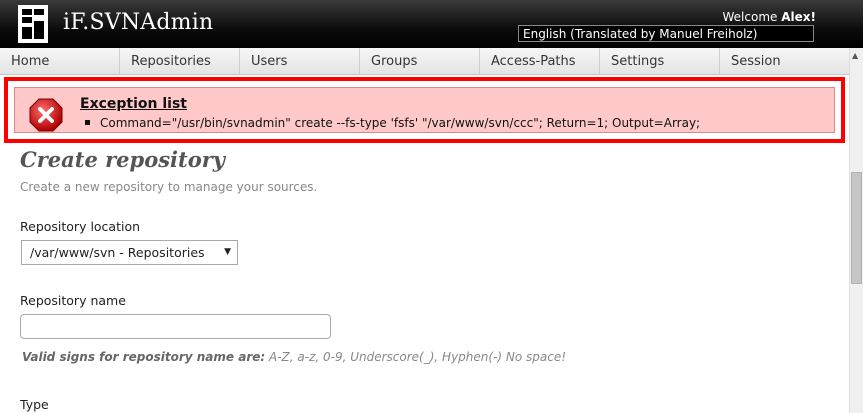  What do you see at coordinates (300, 61) in the screenshot?
I see `nav-item-users: Users` at bounding box center [300, 61].